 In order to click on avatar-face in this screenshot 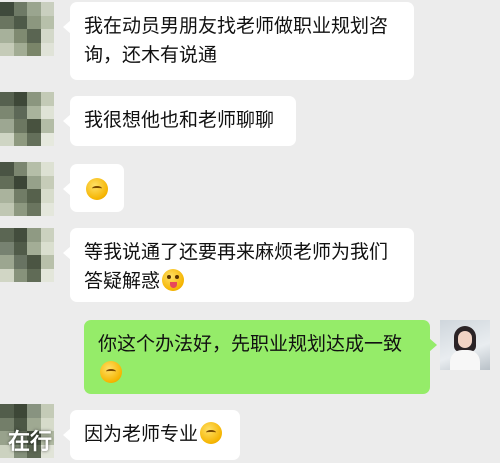, I will do `click(465, 339)`.